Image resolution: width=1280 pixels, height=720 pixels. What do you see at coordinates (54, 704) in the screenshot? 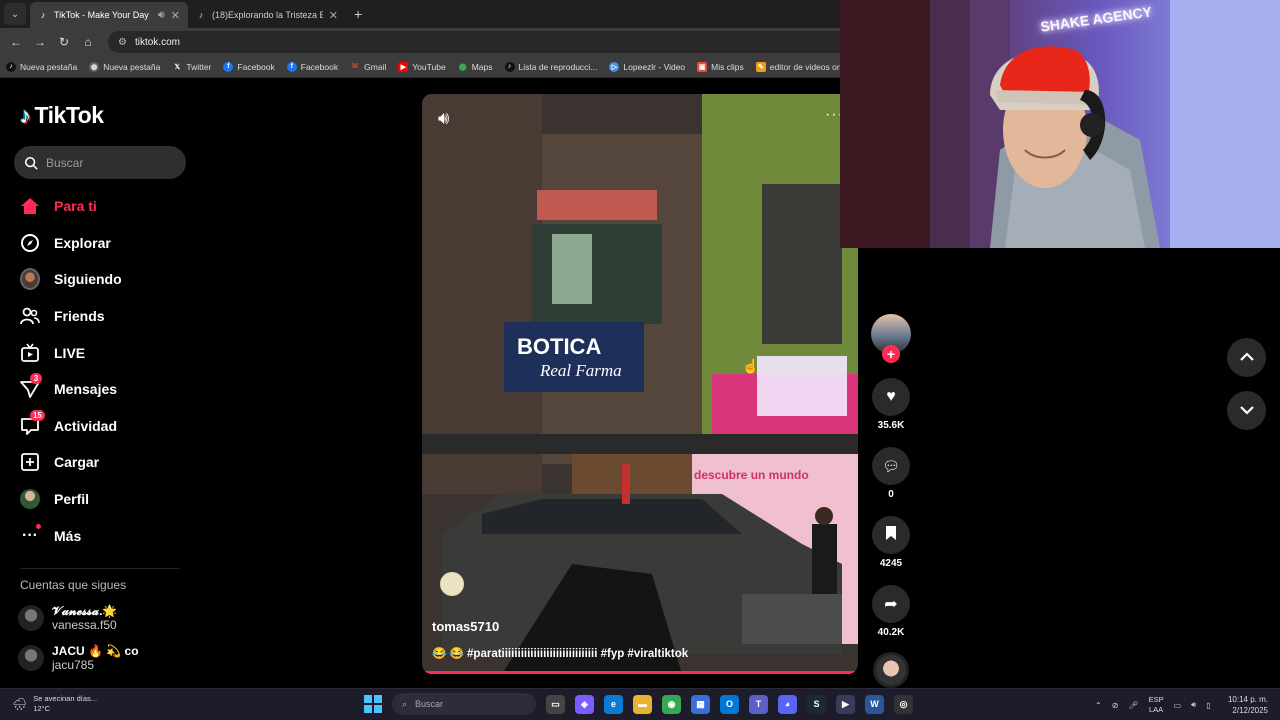
I see `weather-widget: 🌧︎ Se avecinan días... 12°C` at bounding box center [54, 704].